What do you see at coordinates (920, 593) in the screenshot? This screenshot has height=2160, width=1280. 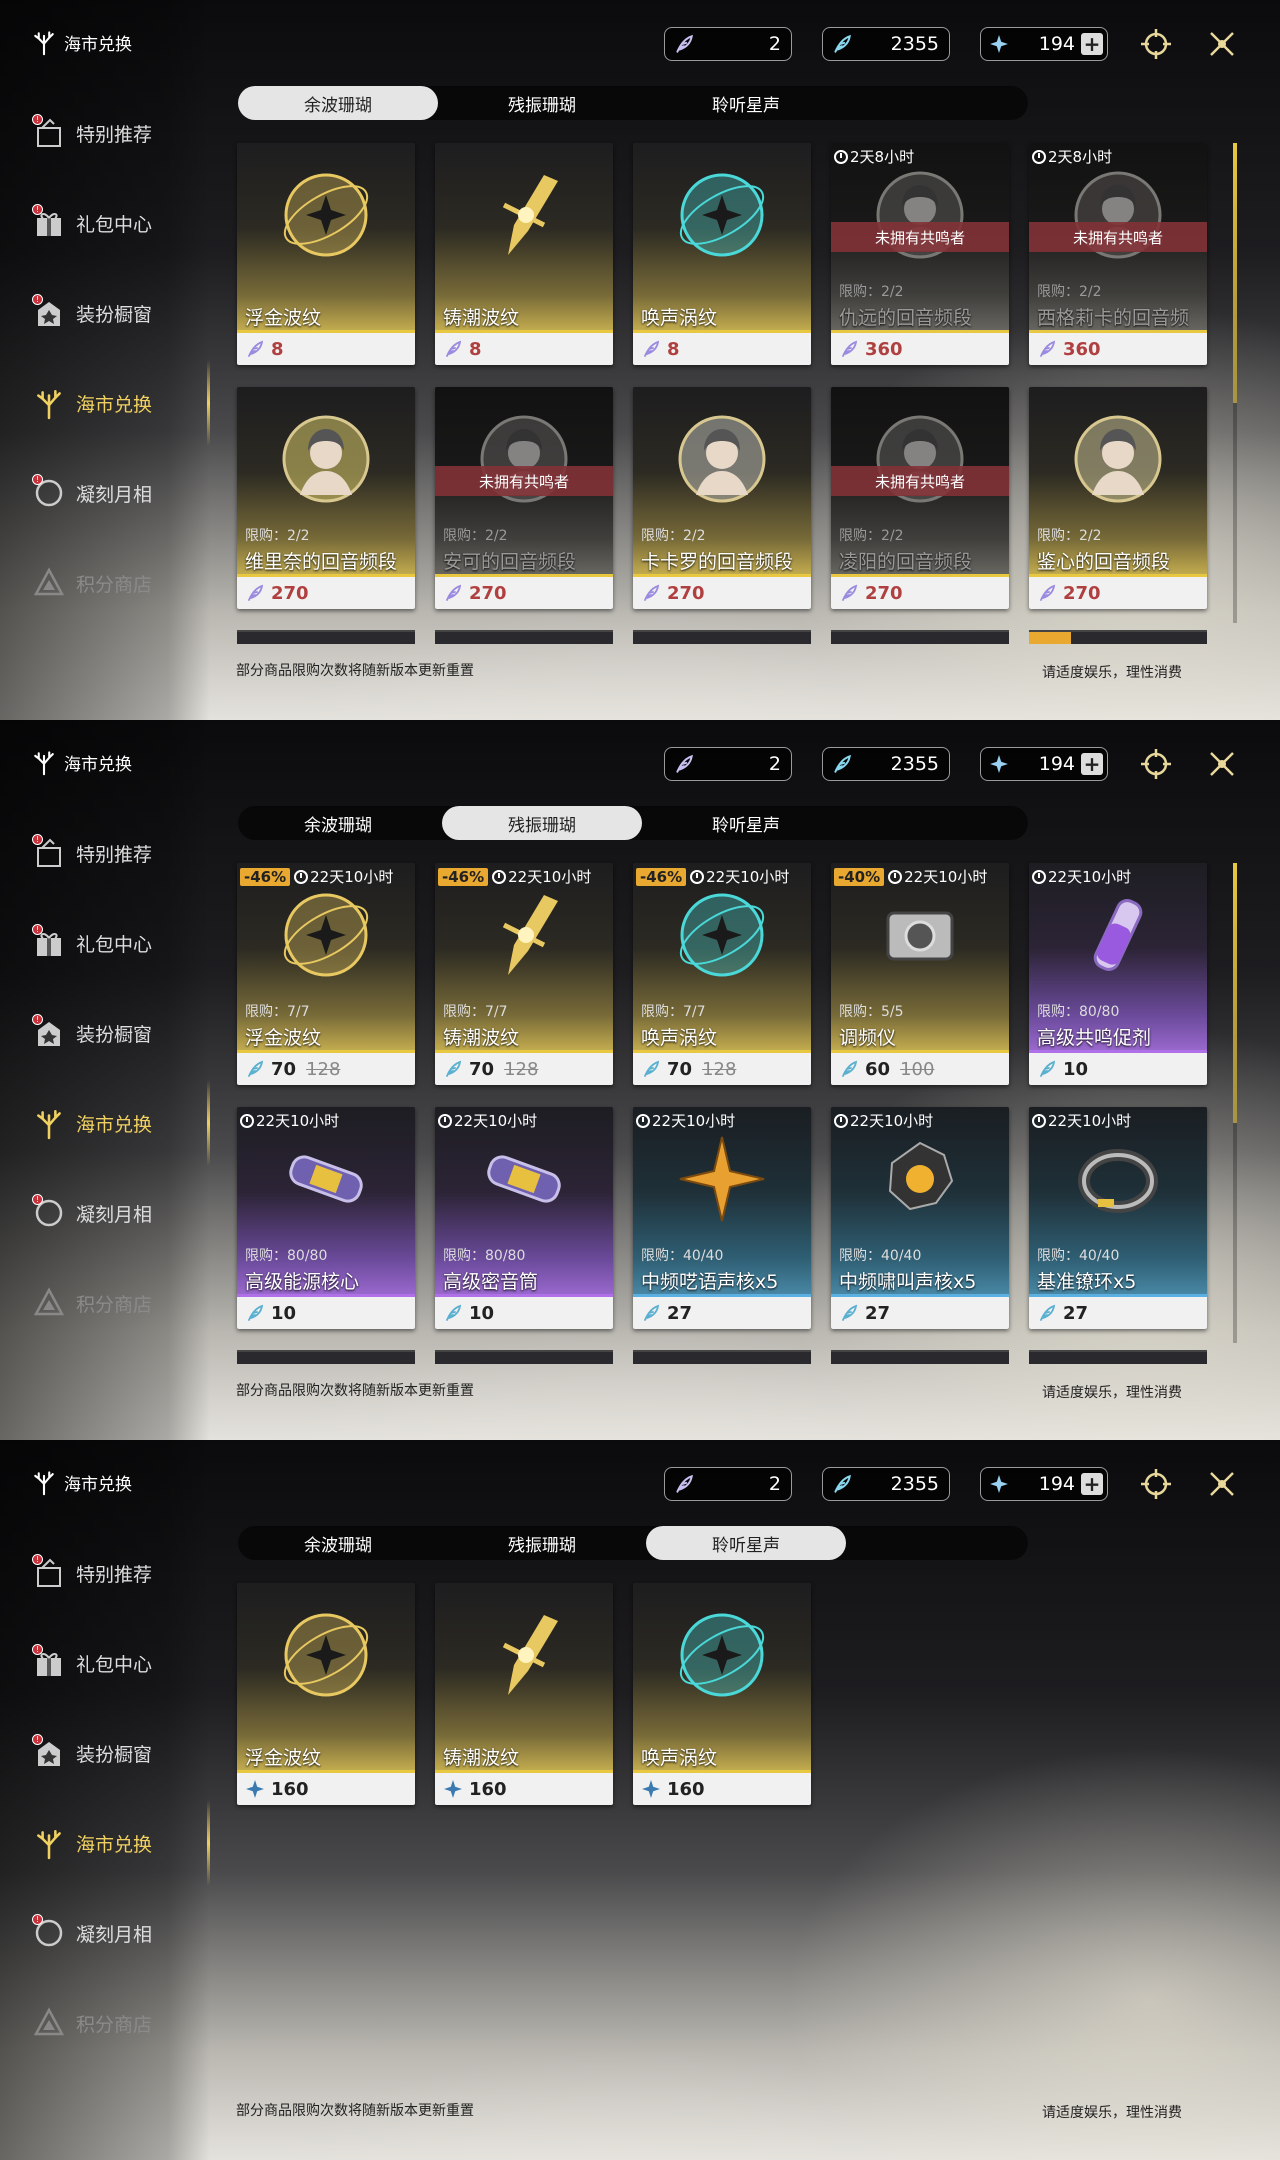 I see `item-price: 270` at bounding box center [920, 593].